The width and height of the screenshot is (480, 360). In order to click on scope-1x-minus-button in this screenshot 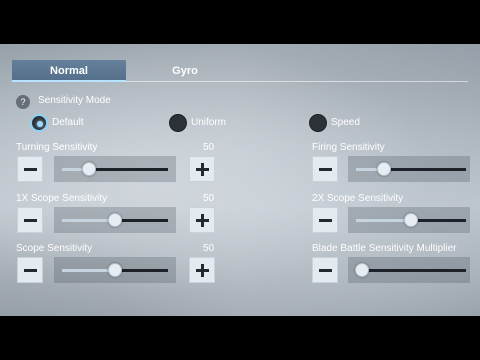, I will do `click(30, 220)`.